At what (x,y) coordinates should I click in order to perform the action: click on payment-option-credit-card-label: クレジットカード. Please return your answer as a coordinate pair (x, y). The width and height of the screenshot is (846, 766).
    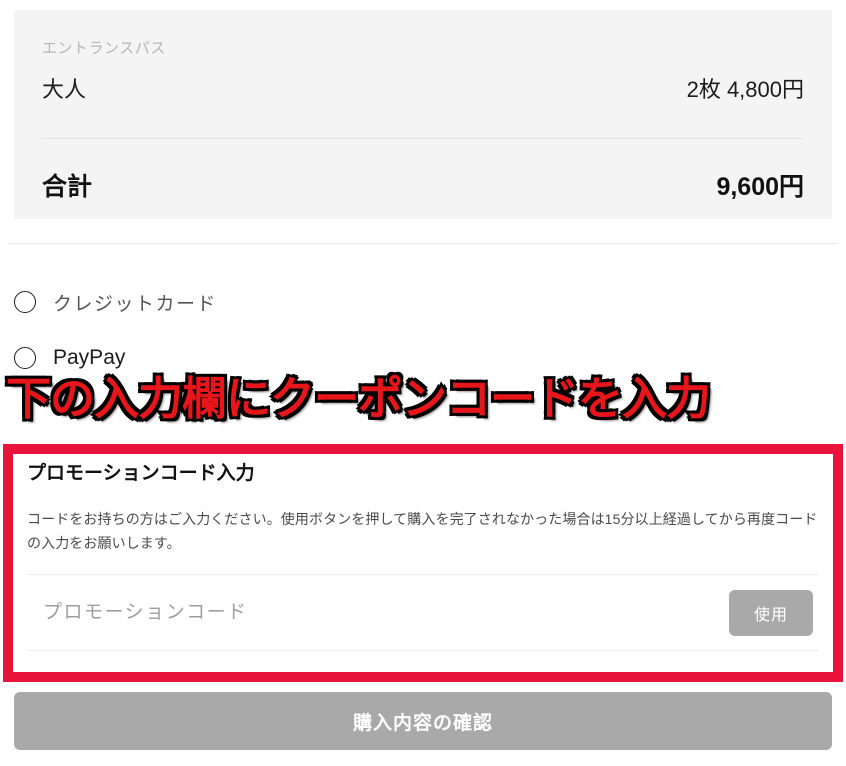
    Looking at the image, I should click on (135, 304).